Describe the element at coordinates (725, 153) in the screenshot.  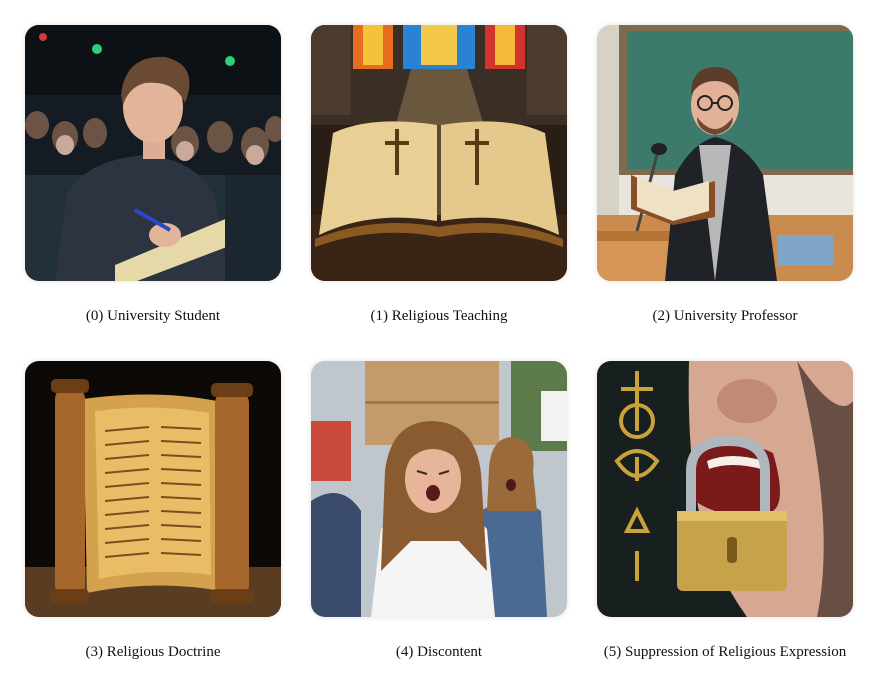
I see `university-professor-image` at that location.